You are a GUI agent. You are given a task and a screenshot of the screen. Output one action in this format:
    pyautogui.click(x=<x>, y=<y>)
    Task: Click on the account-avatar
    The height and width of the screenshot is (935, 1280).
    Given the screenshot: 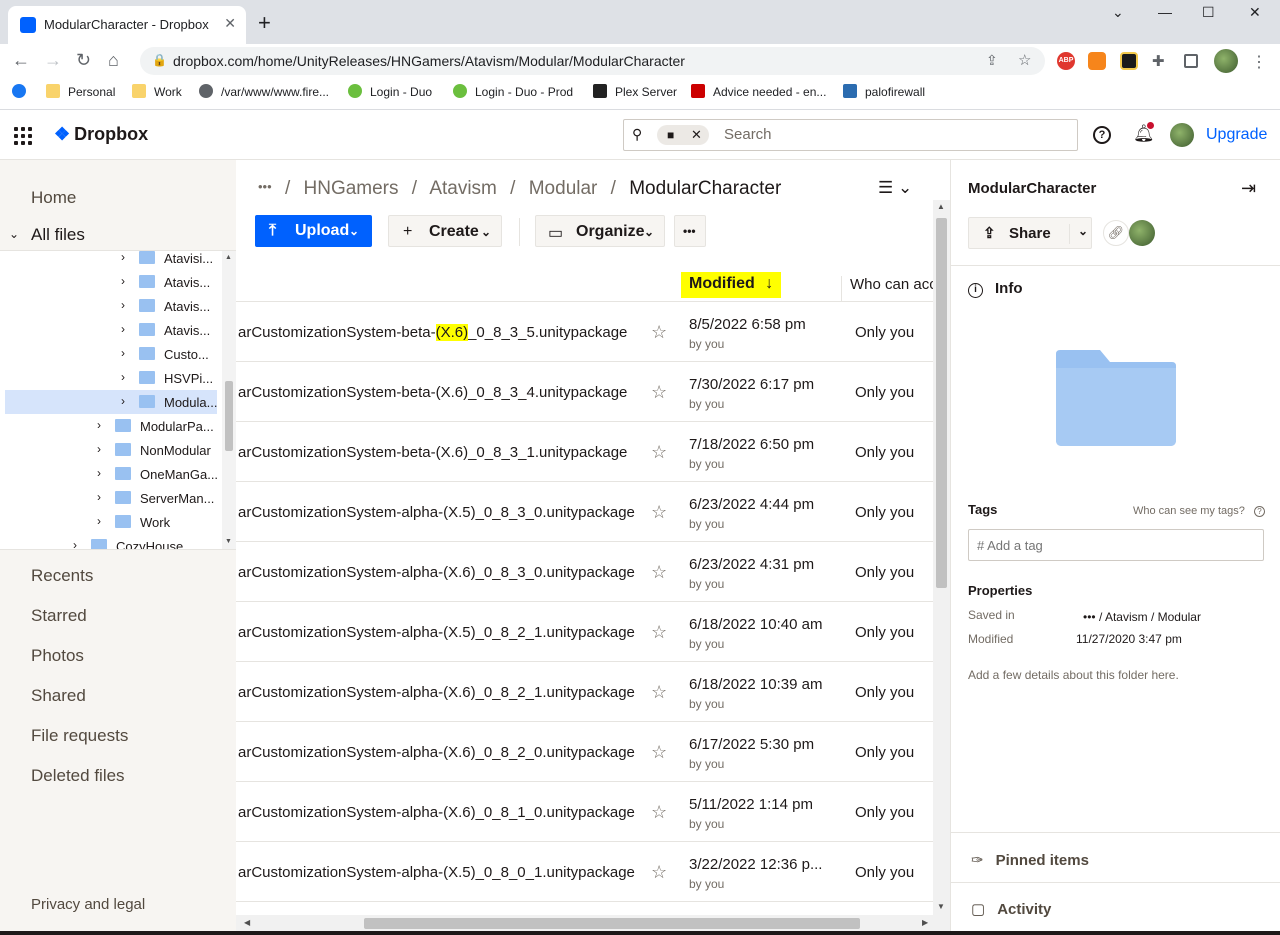 What is the action you would take?
    pyautogui.click(x=1182, y=135)
    